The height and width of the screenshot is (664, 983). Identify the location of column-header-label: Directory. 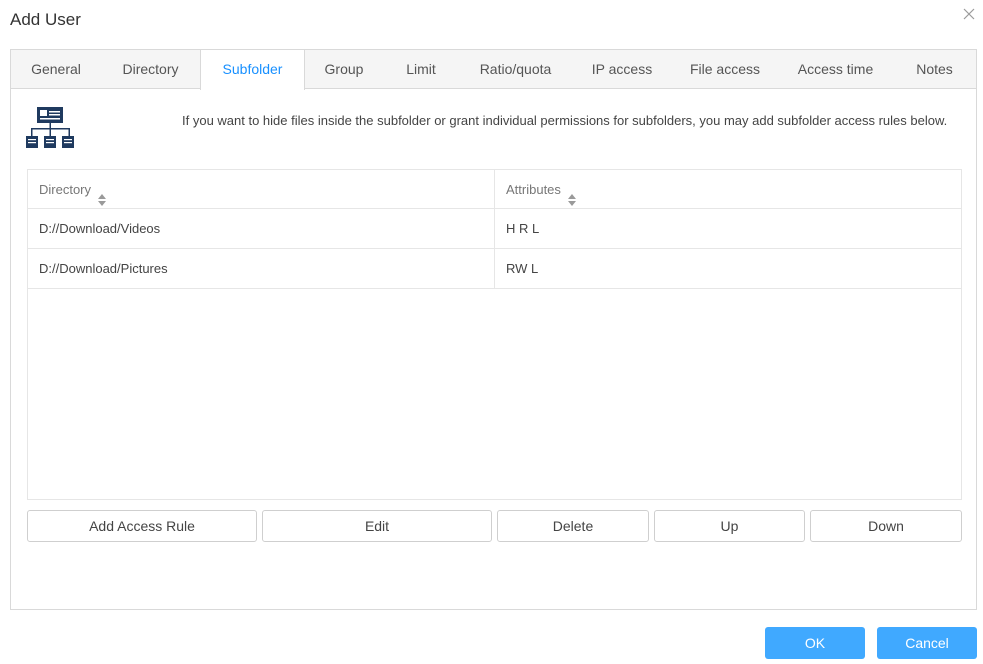
(65, 189).